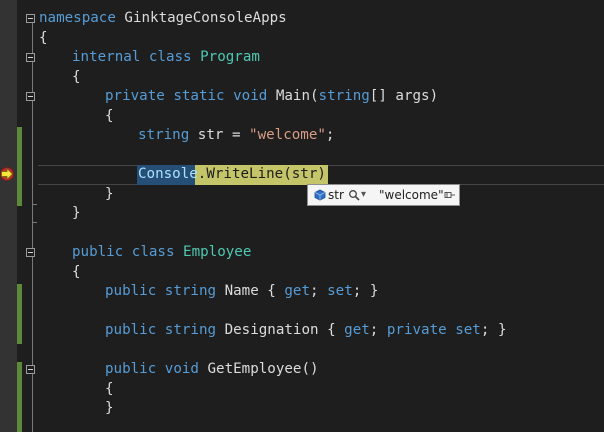 Image resolution: width=604 pixels, height=432 pixels. I want to click on code-line-class-employee: public class Employee, so click(161, 253).